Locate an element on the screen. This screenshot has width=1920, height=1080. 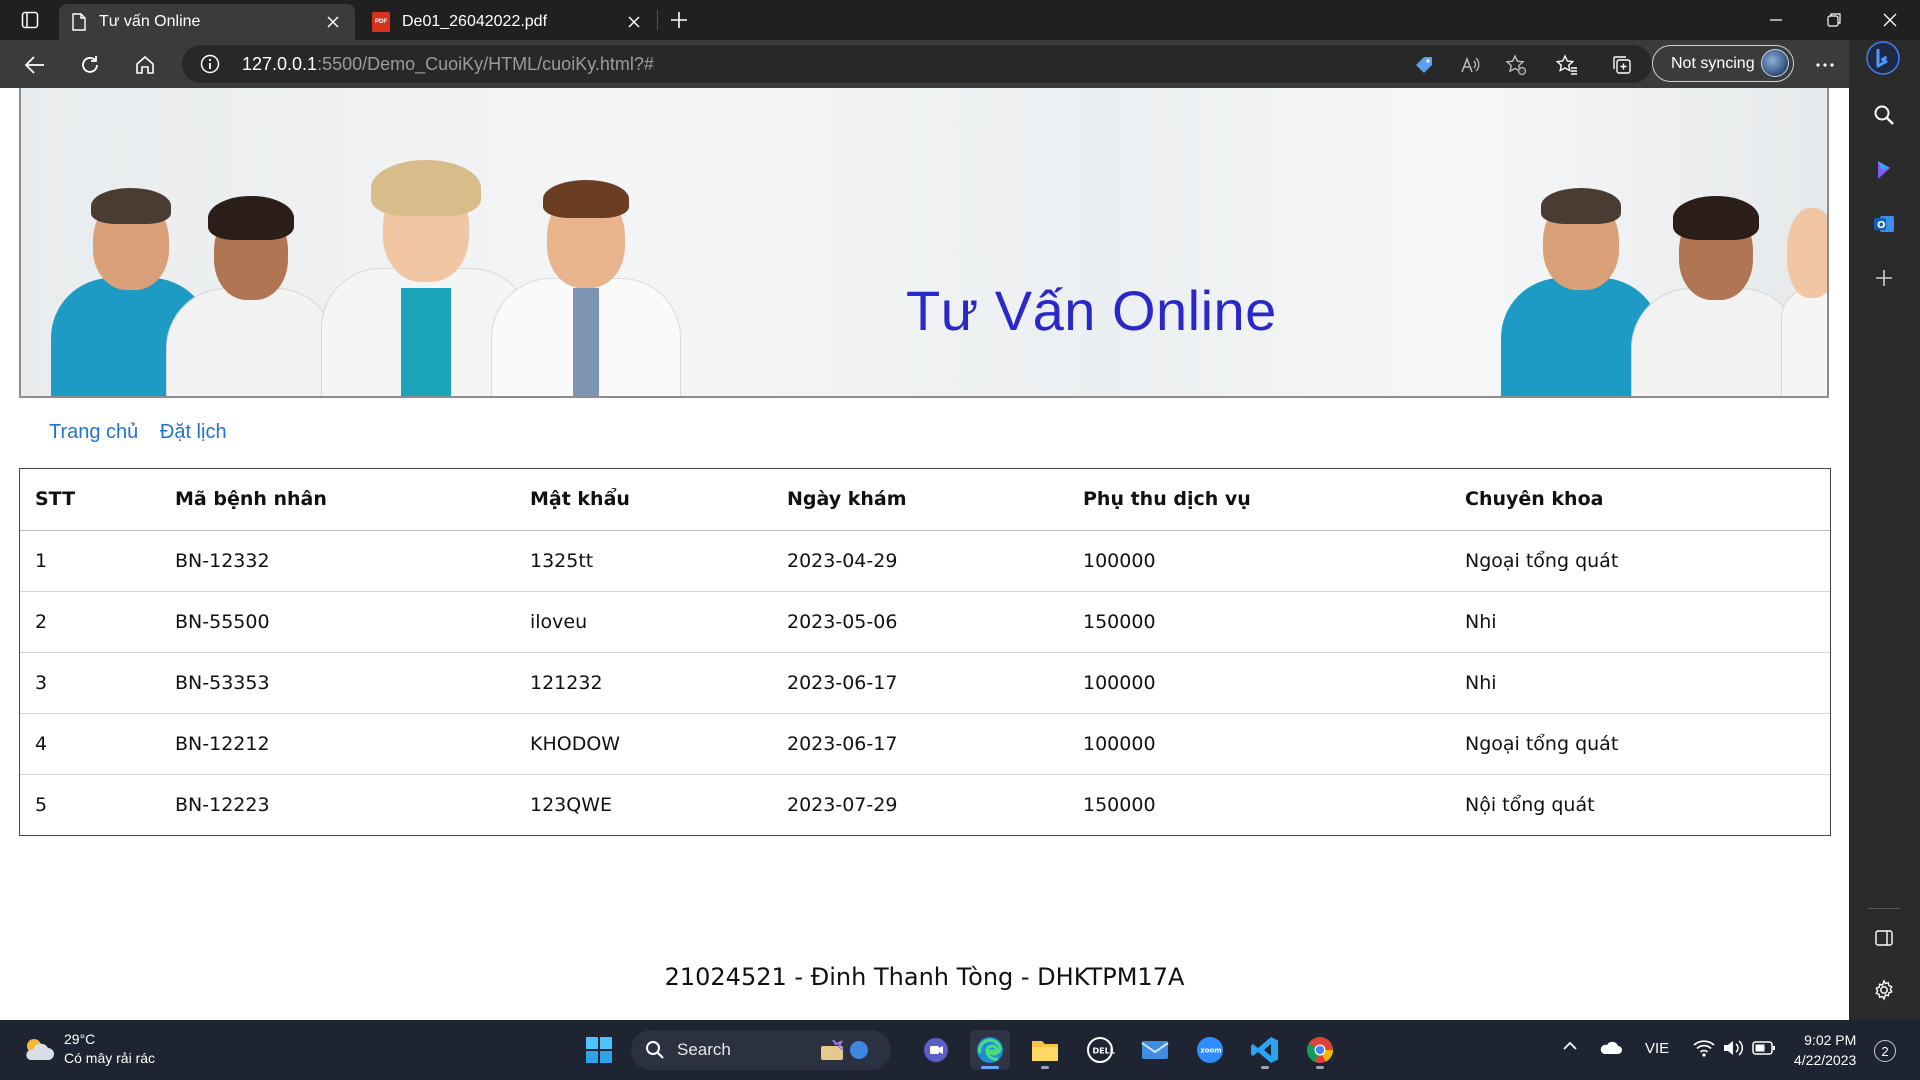
hide-sidebar-icon is located at coordinates (1884, 938).